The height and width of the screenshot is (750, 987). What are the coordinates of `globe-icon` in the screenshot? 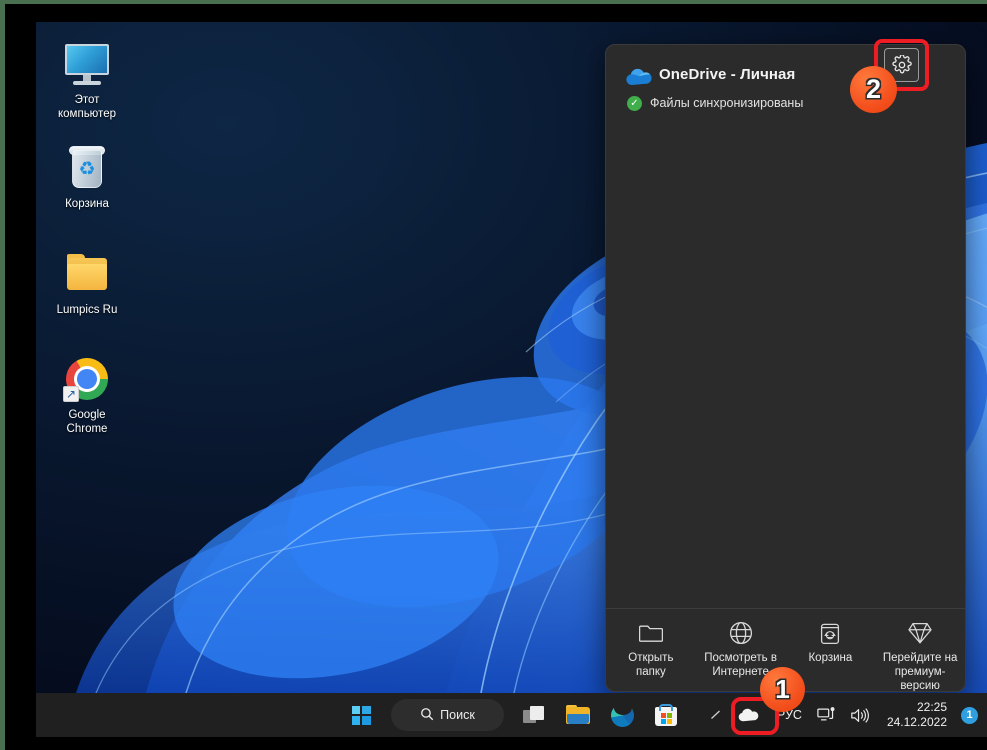 It's located at (741, 634).